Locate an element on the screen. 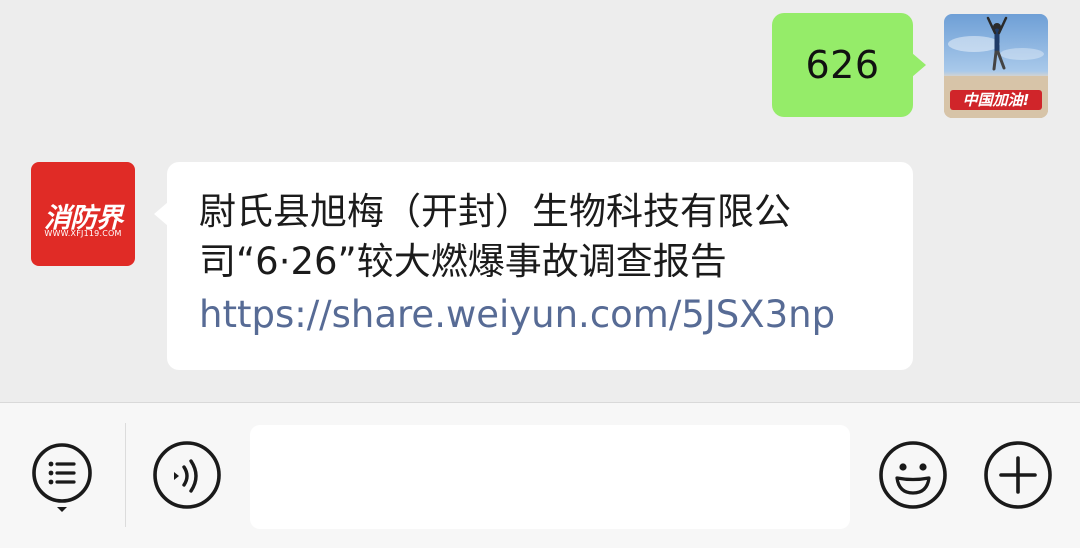 The width and height of the screenshot is (1080, 548). plus-button is located at coordinates (1018, 475).